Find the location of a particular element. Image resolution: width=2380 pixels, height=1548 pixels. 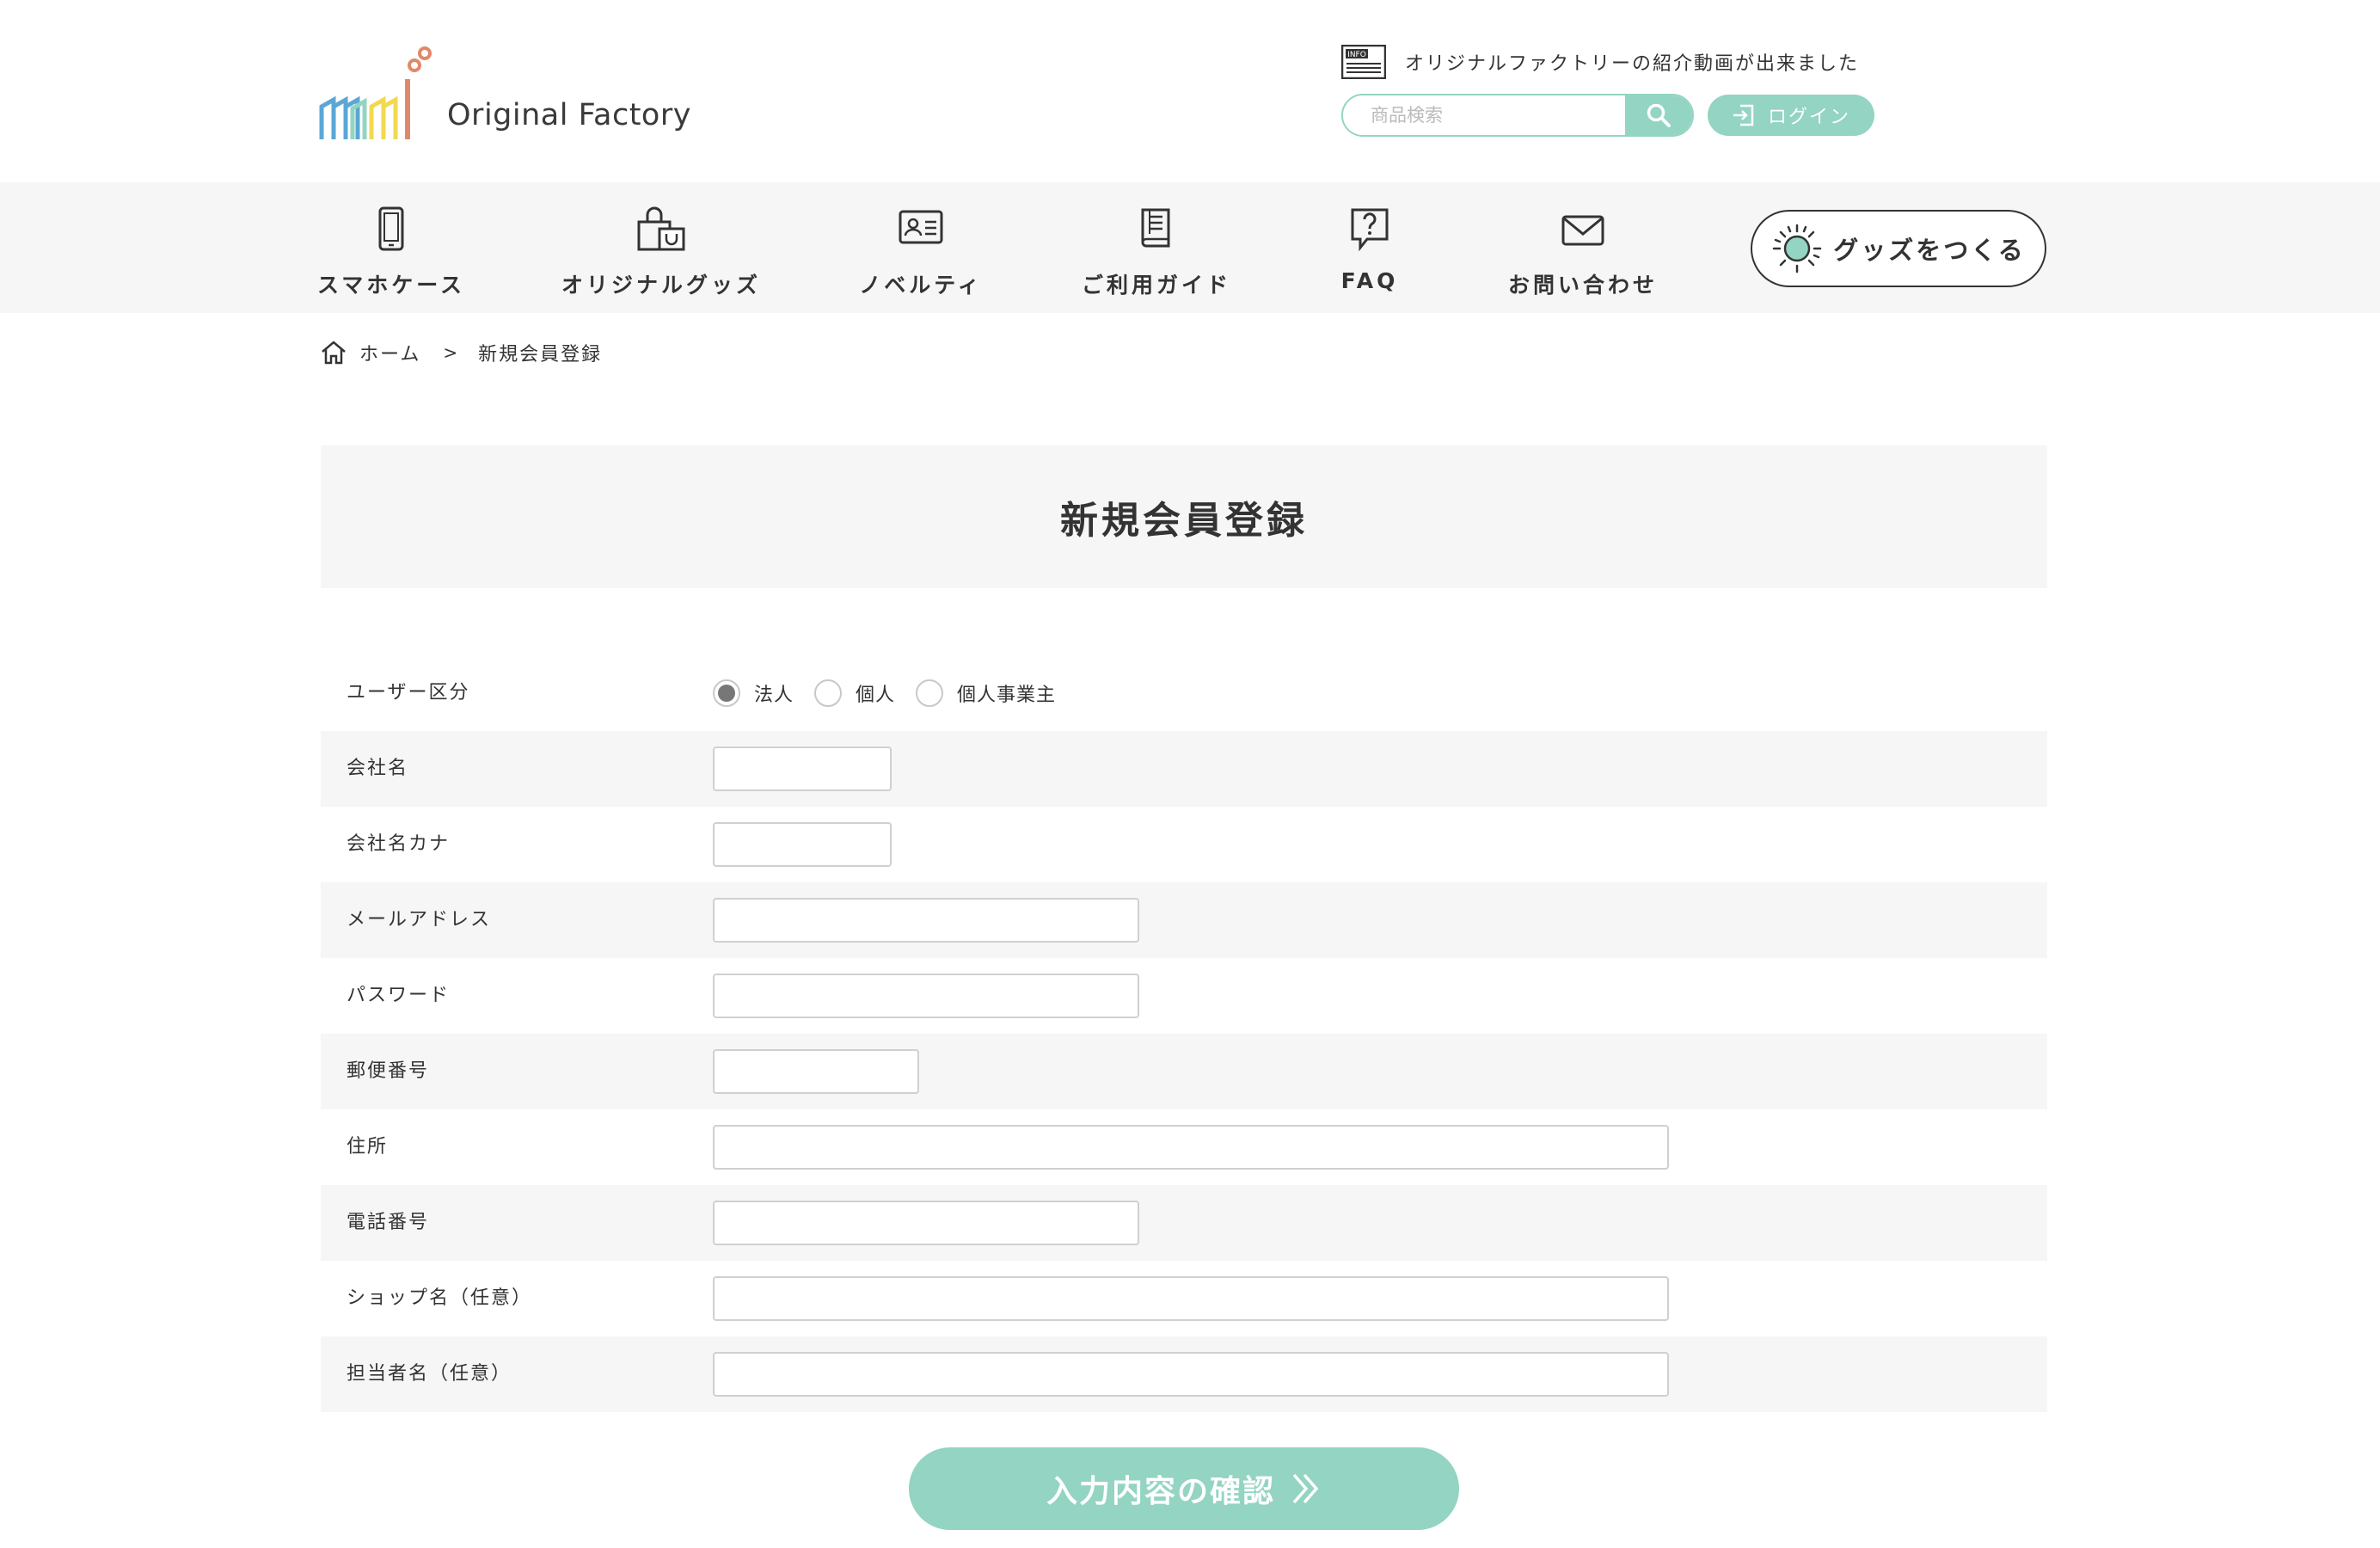

confirm-label: 入力内容の確認 is located at coordinates (1160, 1491).